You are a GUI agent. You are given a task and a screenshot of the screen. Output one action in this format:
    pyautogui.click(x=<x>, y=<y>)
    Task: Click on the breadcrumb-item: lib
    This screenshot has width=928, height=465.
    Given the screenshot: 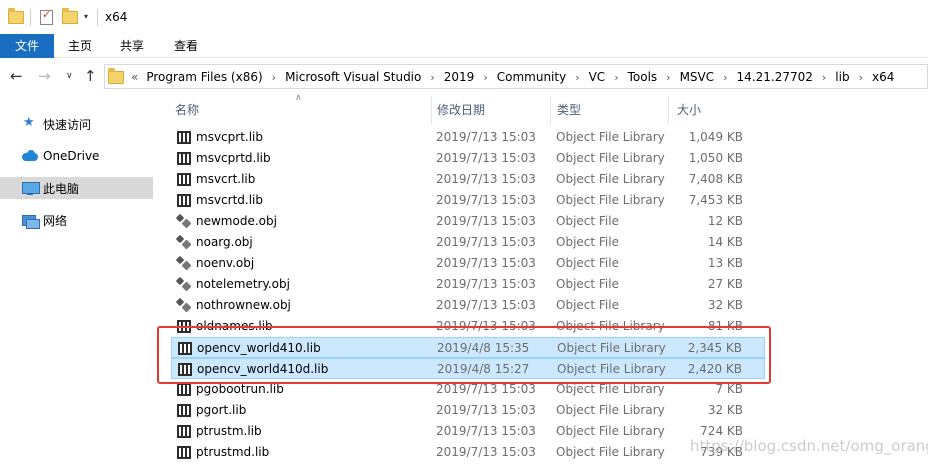 What is the action you would take?
    pyautogui.click(x=842, y=77)
    